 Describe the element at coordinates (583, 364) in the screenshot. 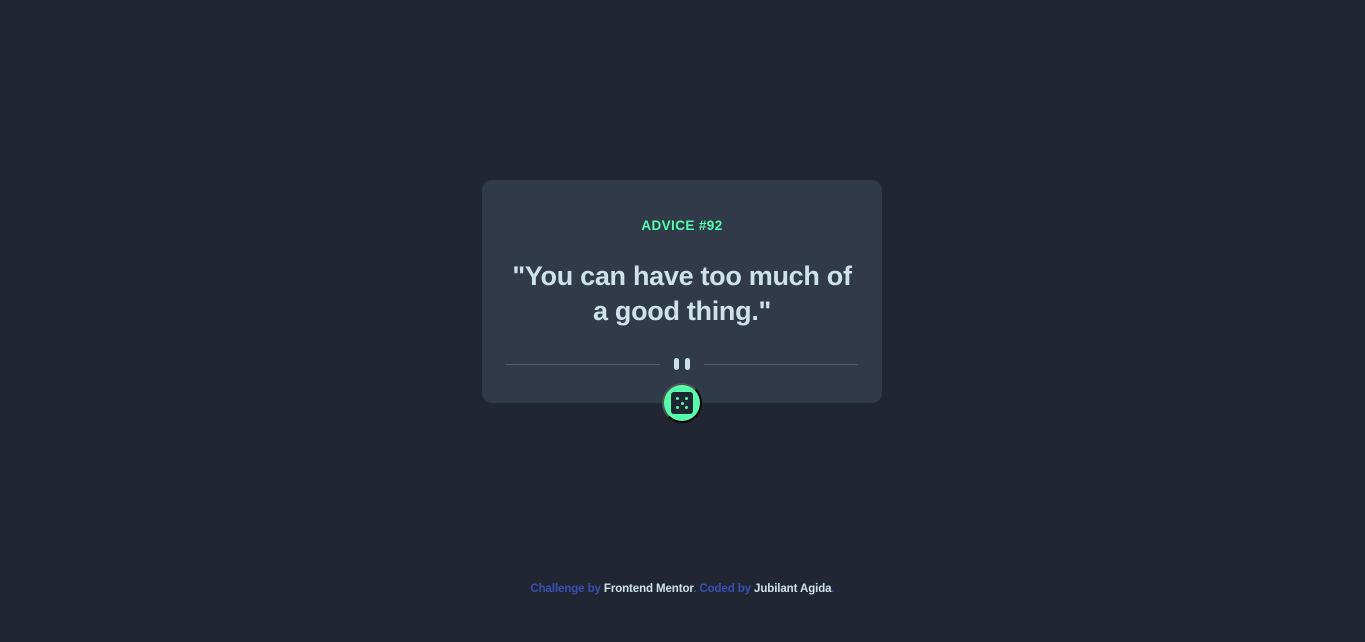

I see `divider-line-left` at that location.